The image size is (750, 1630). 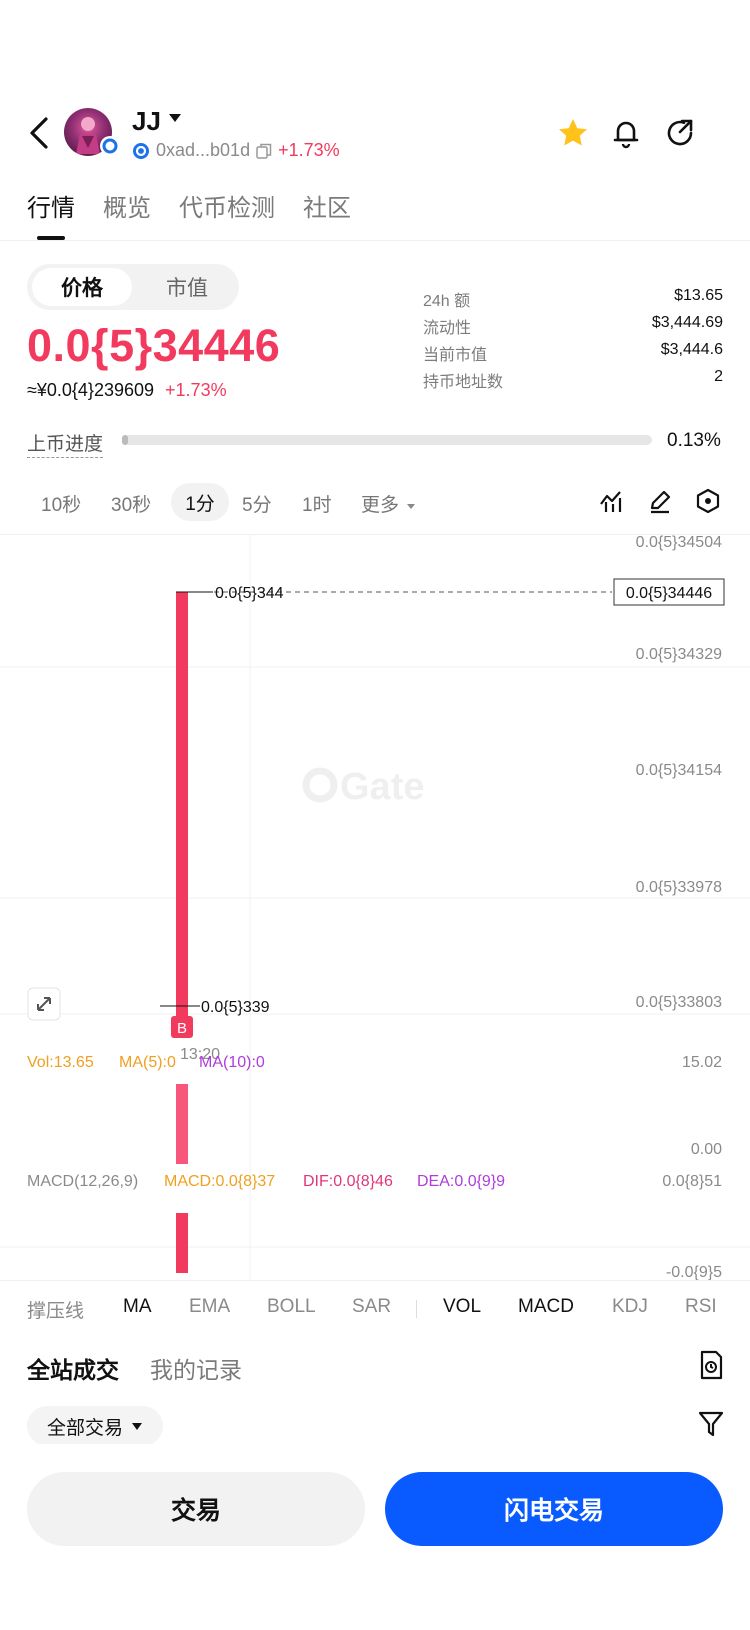 What do you see at coordinates (348, 1181) in the screenshot?
I see `macd-dif: DIF:0.0{8}46` at bounding box center [348, 1181].